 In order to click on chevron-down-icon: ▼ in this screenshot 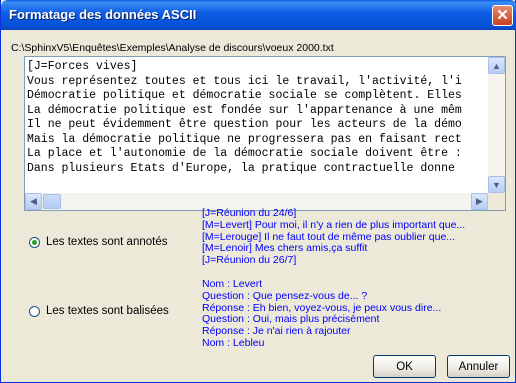, I will do `click(496, 184)`.